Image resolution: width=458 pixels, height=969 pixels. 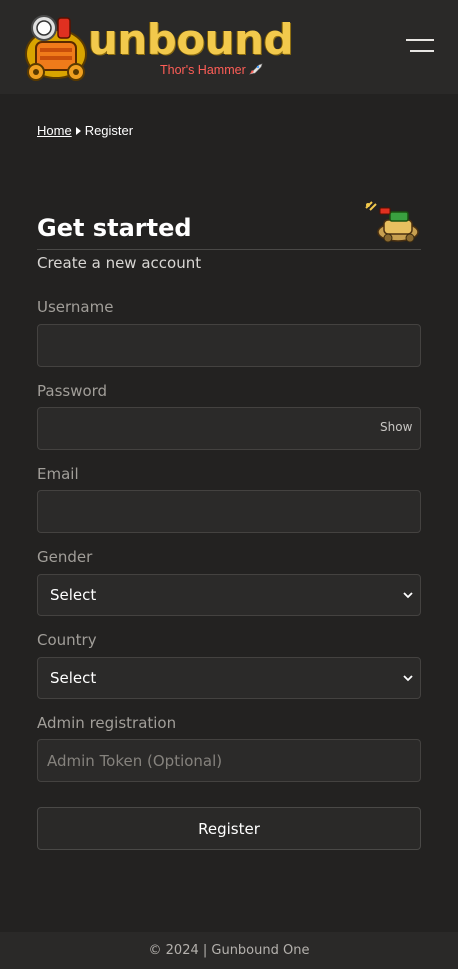 I want to click on page-title: Get started, so click(x=114, y=228).